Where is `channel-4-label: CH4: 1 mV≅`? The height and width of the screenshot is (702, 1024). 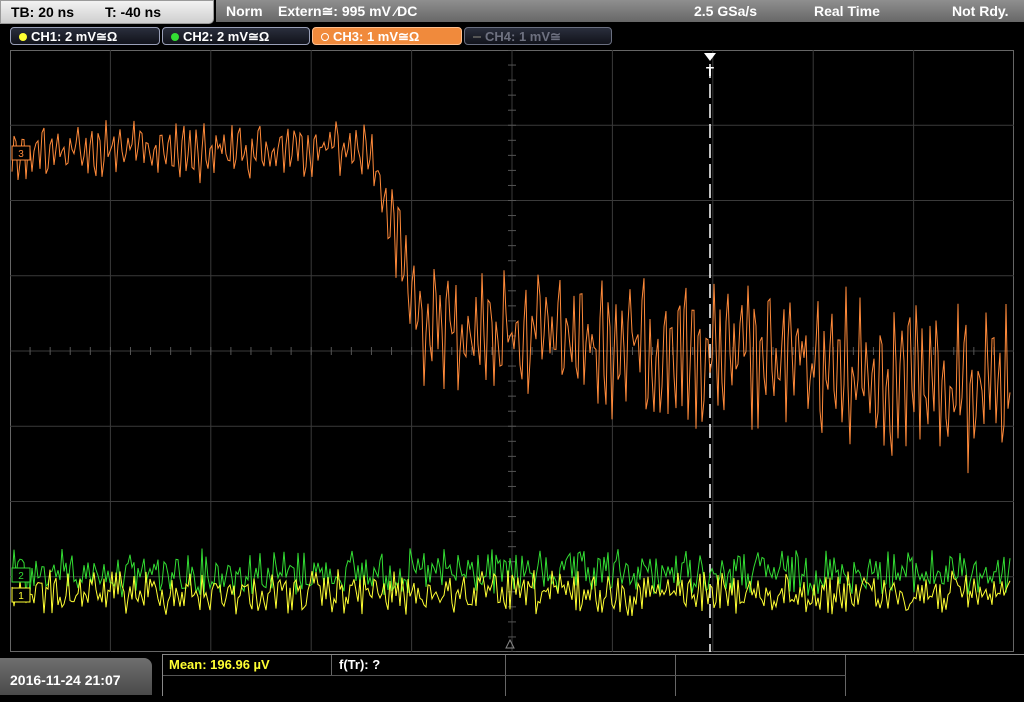
channel-4-label: CH4: 1 mV≅ is located at coordinates (523, 36).